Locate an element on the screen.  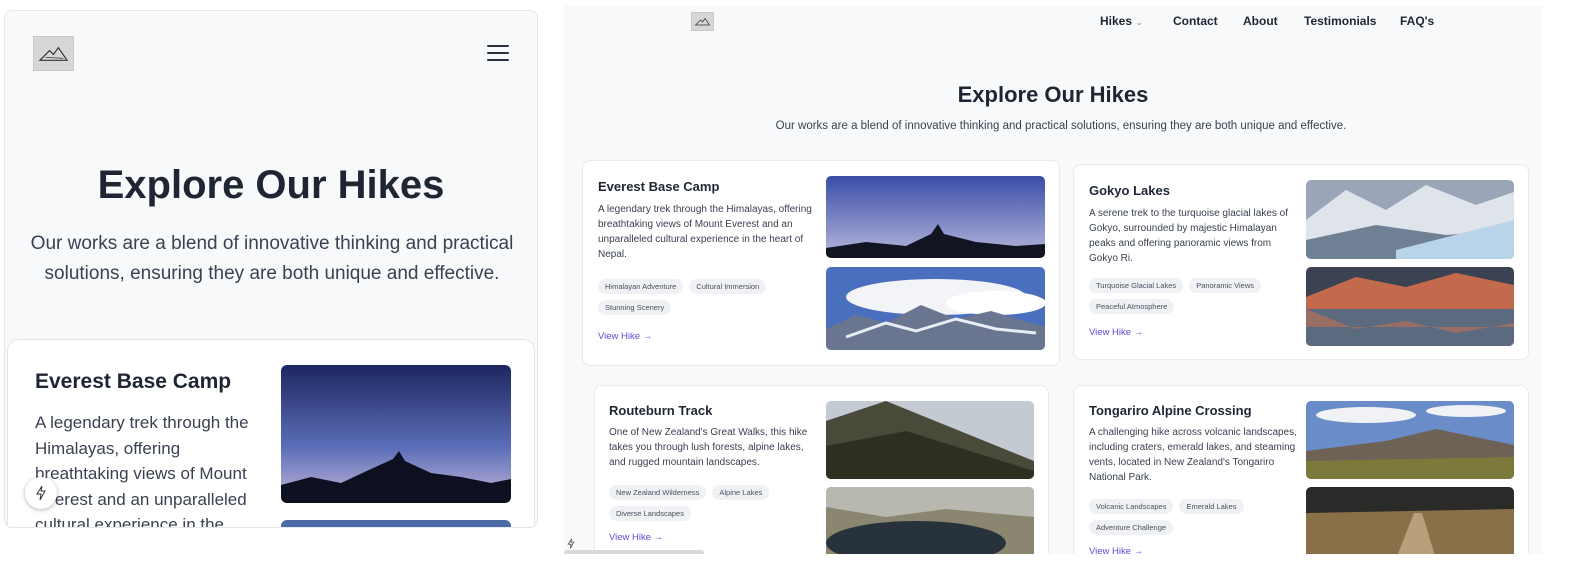
tag: Cultural Immersion is located at coordinates (728, 286).